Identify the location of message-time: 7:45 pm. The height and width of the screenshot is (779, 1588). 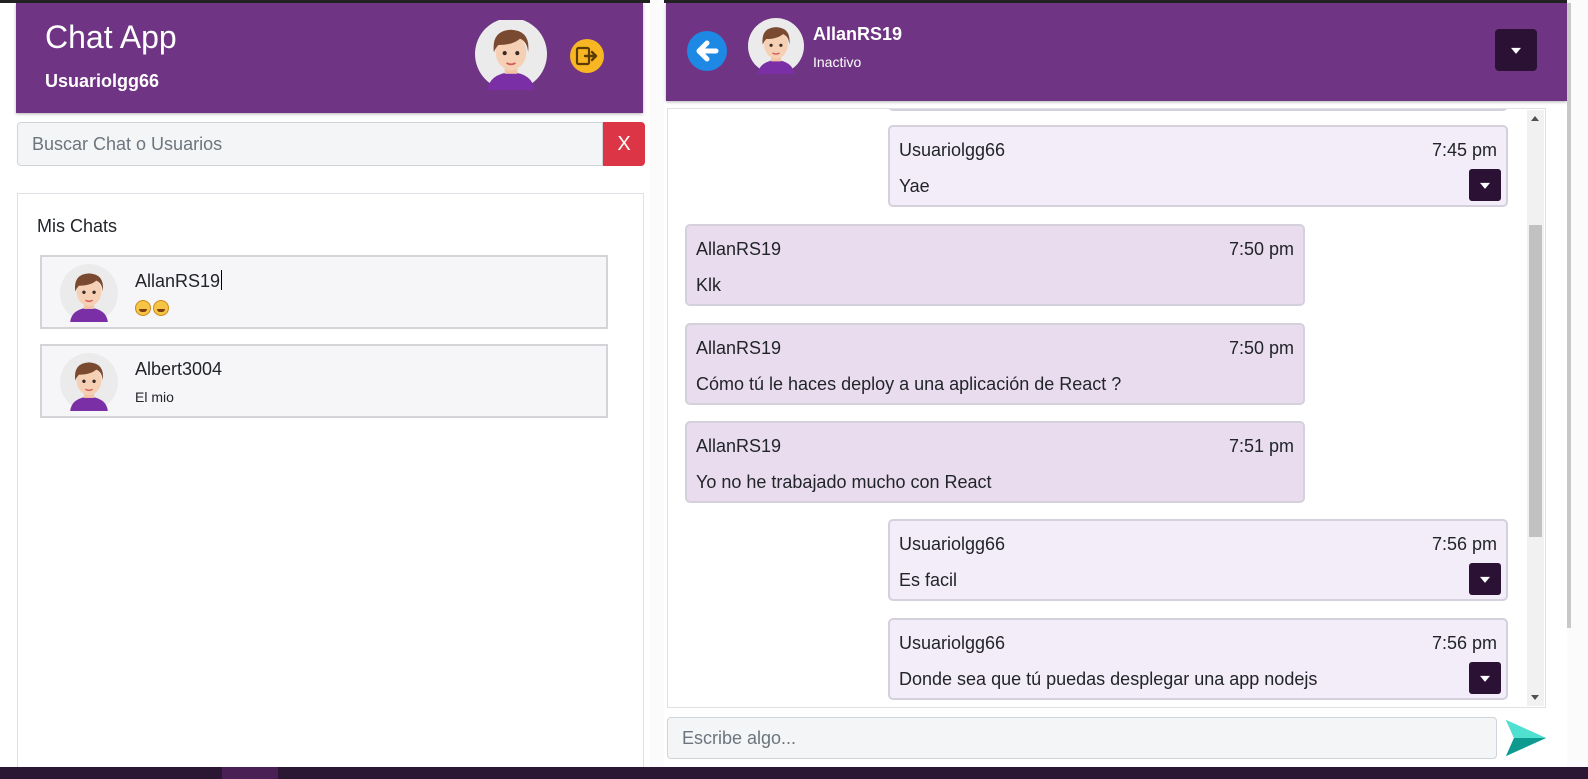
(1464, 150).